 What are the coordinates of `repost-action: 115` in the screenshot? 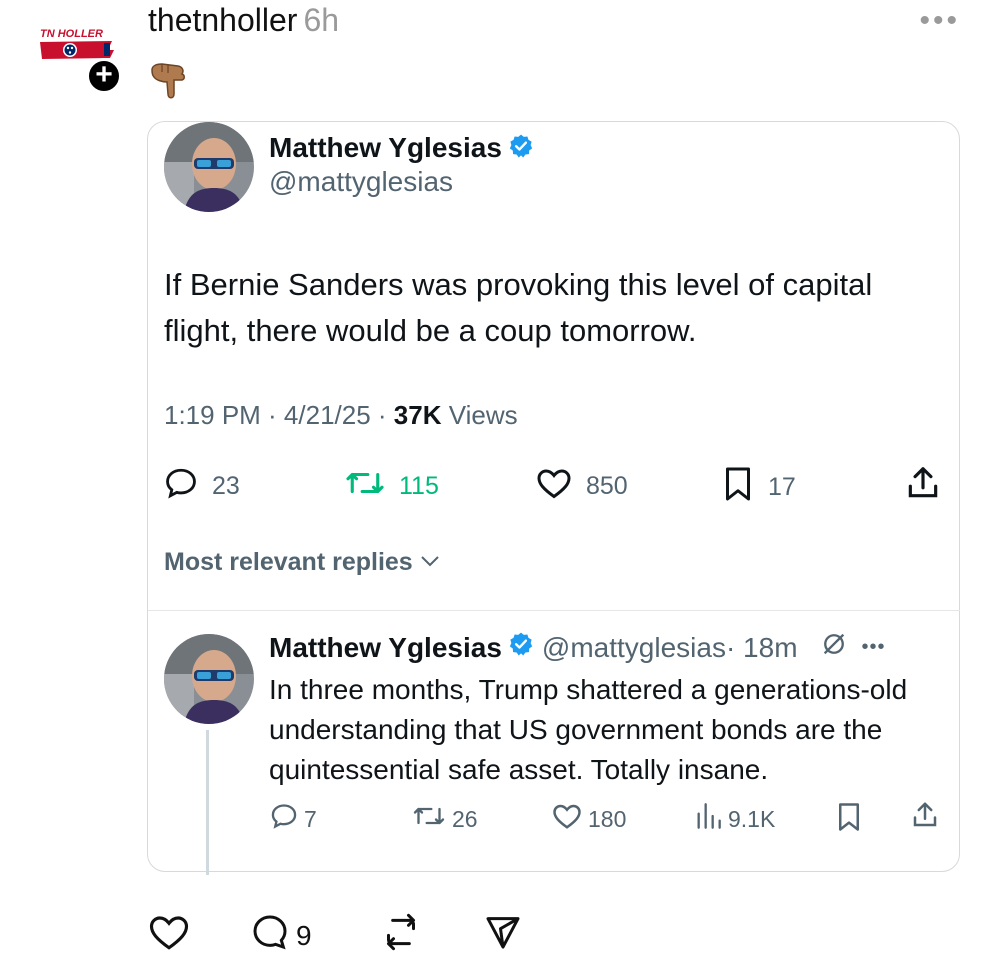 It's located at (392, 486).